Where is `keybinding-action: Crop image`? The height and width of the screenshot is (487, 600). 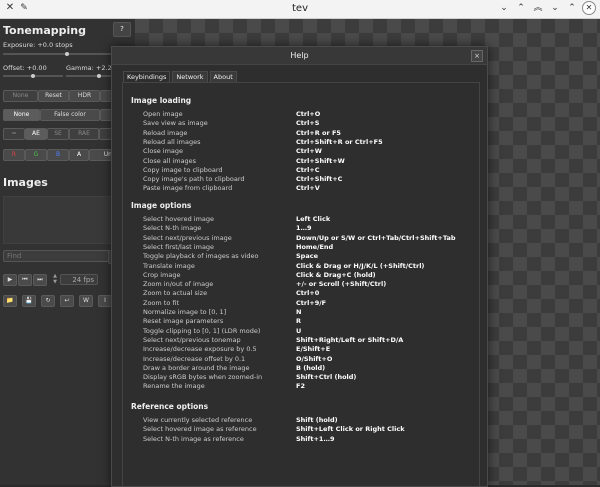
keybinding-action: Crop image is located at coordinates (162, 274).